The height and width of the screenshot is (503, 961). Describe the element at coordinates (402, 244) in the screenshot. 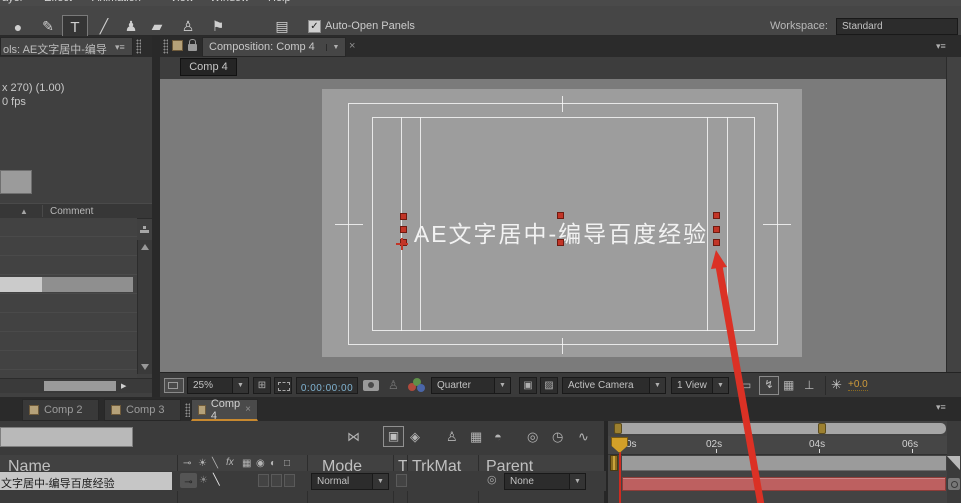

I see `anchor-point-icon` at that location.